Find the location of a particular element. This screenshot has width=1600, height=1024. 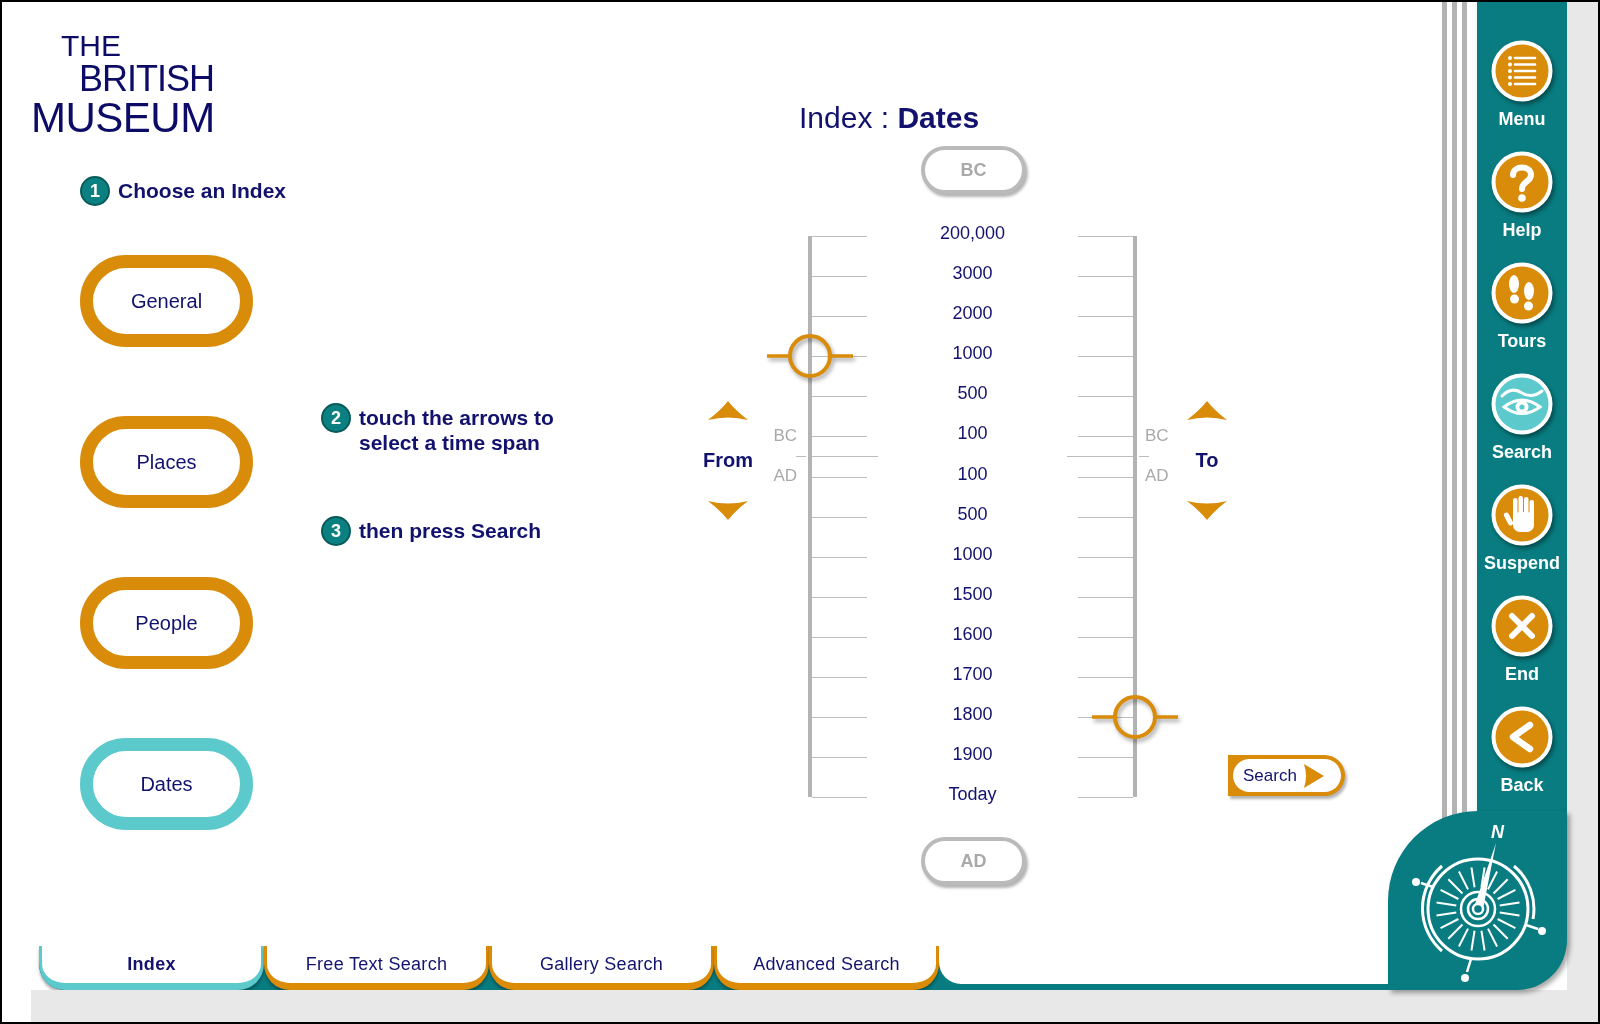

step-number: 1 is located at coordinates (95, 191).